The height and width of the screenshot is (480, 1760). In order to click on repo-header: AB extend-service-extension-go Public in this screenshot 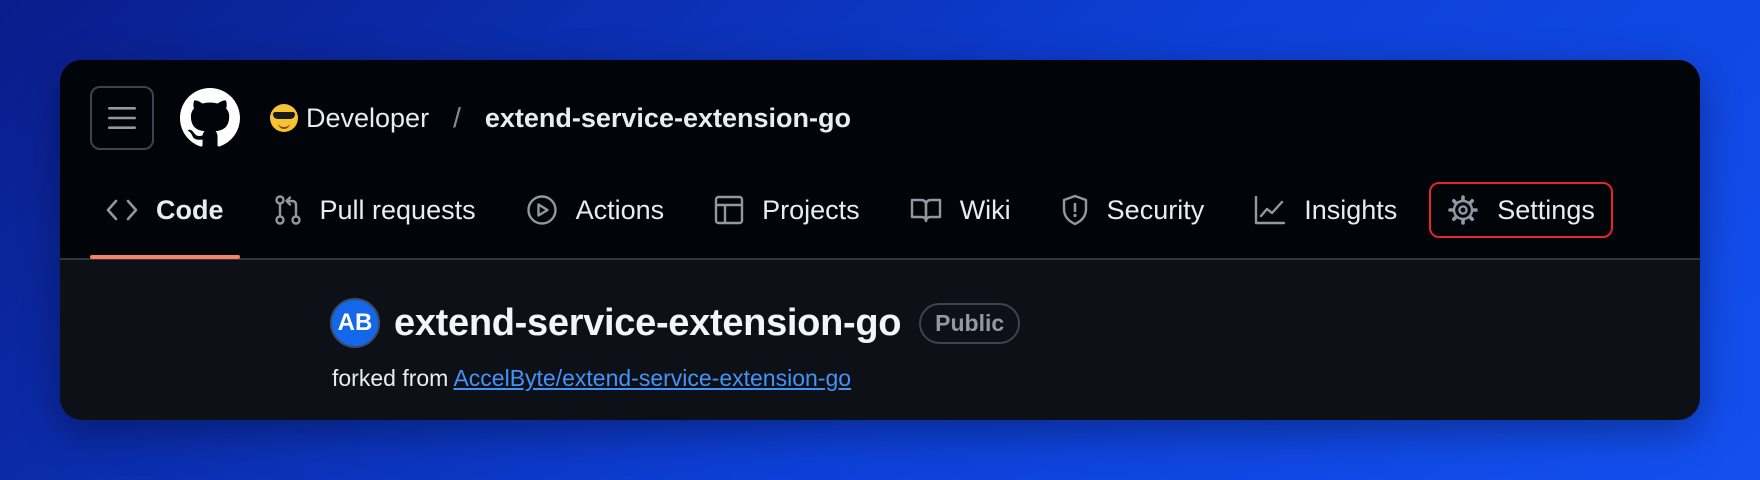, I will do `click(675, 323)`.